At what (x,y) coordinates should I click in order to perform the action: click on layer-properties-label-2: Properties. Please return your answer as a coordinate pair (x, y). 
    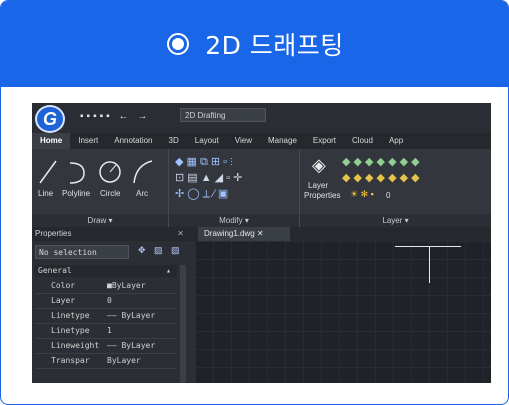
    Looking at the image, I should click on (322, 195).